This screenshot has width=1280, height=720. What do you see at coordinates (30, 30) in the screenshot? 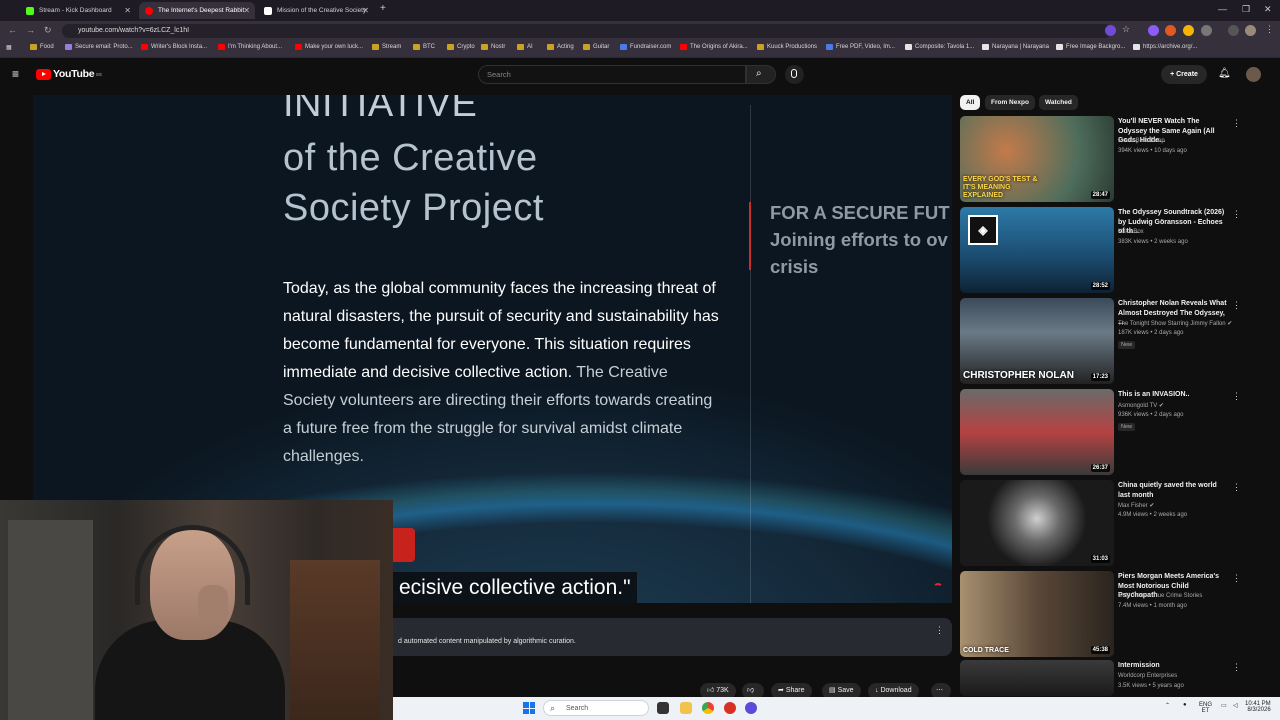
I see `forward-icon: →` at bounding box center [30, 30].